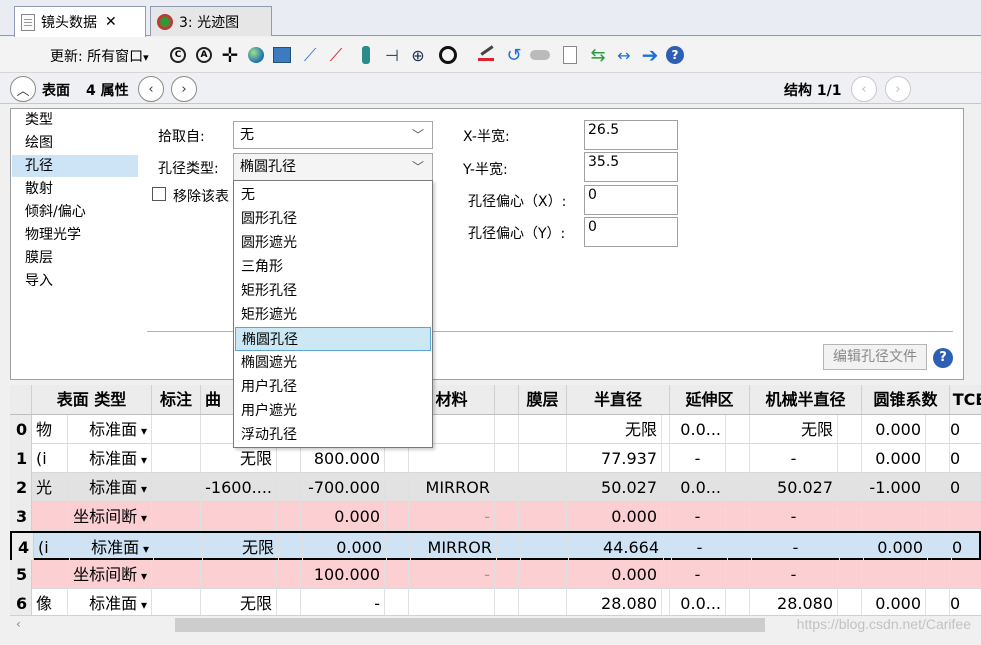 The image size is (981, 645). What do you see at coordinates (875, 357) in the screenshot?
I see `edit-aperture-file-button: 编辑孔径文件` at bounding box center [875, 357].